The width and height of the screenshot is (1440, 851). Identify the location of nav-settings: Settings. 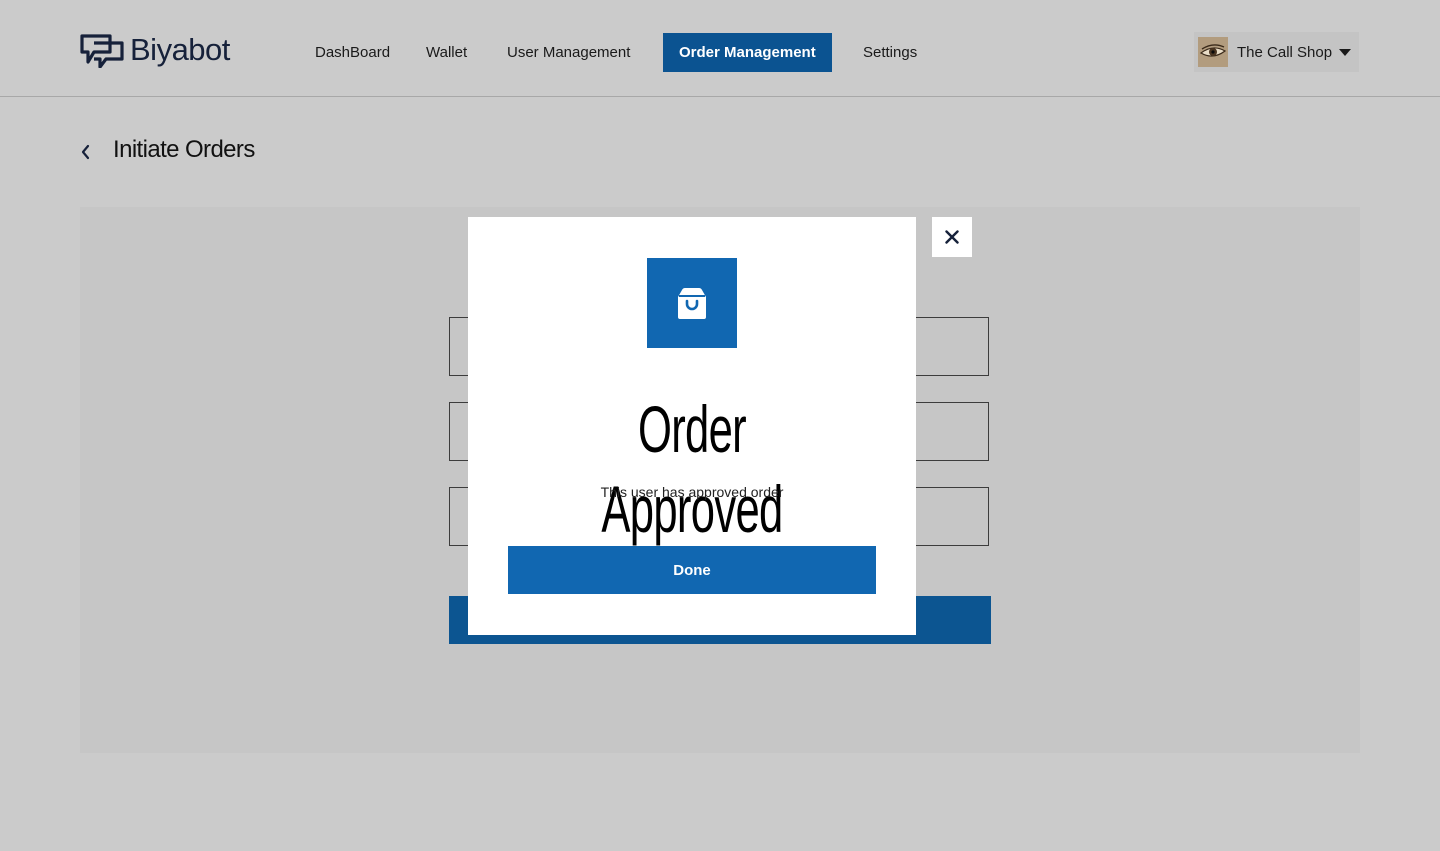
(890, 52).